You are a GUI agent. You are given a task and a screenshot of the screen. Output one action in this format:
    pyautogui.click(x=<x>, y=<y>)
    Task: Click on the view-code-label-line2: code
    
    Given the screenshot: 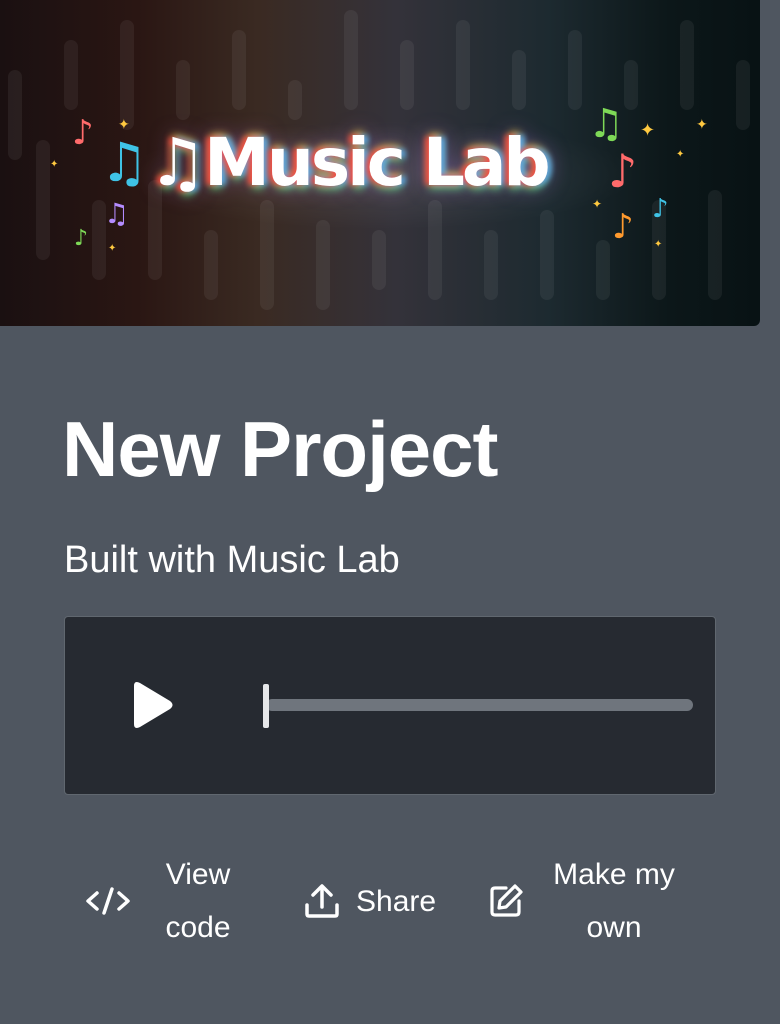 What is the action you would take?
    pyautogui.click(x=198, y=927)
    